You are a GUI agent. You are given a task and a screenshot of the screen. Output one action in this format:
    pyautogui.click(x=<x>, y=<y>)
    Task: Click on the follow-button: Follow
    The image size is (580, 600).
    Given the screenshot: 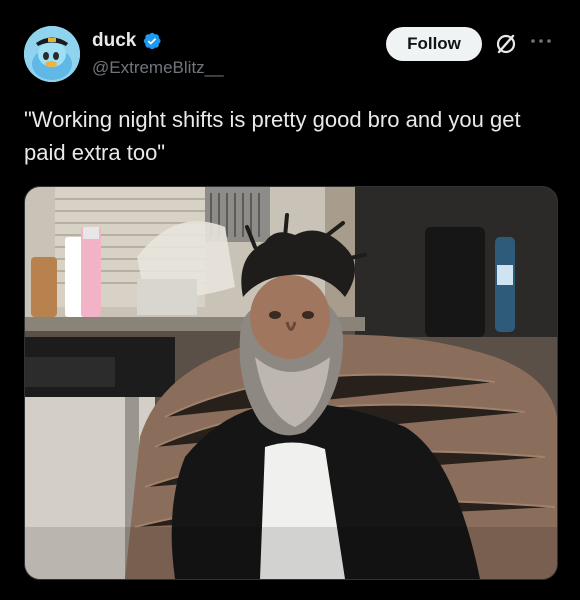 What is the action you would take?
    pyautogui.click(x=434, y=44)
    